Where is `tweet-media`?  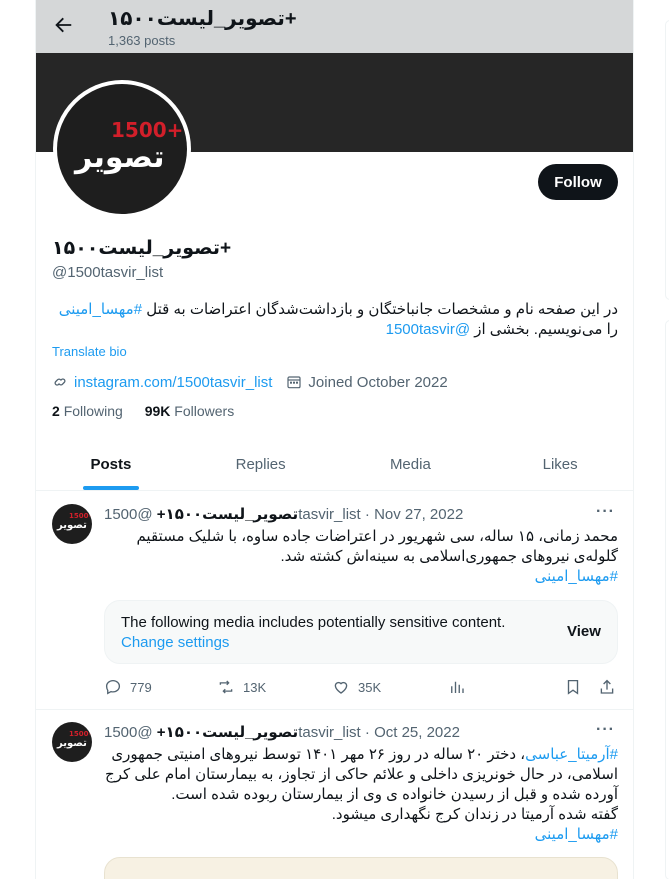
tweet-media is located at coordinates (361, 868).